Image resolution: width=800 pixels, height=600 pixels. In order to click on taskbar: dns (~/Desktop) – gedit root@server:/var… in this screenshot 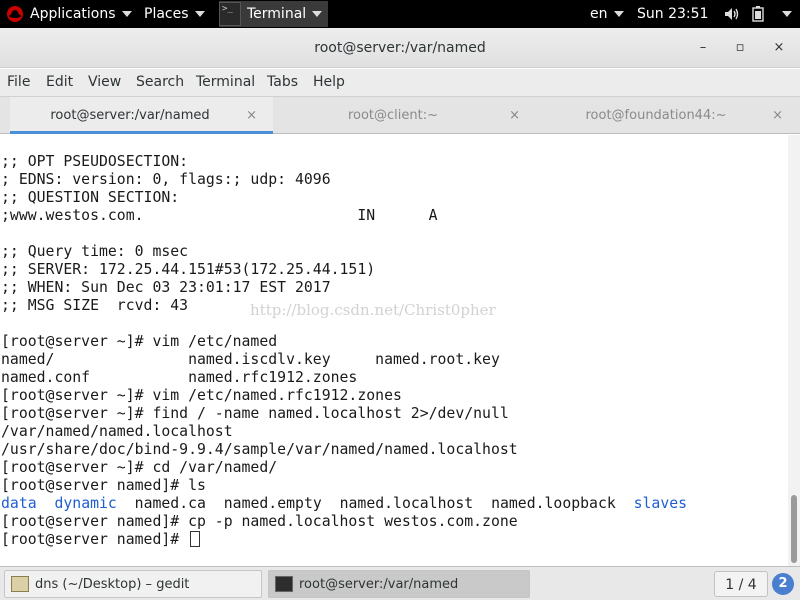, I will do `click(400, 583)`.